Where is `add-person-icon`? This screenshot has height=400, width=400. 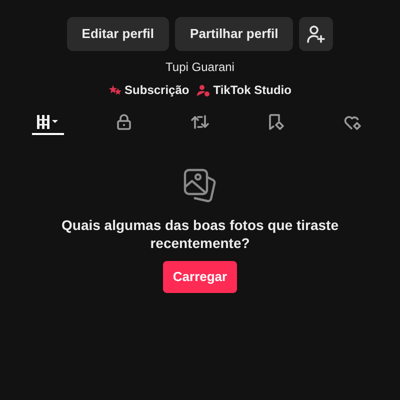
add-person-icon is located at coordinates (316, 34).